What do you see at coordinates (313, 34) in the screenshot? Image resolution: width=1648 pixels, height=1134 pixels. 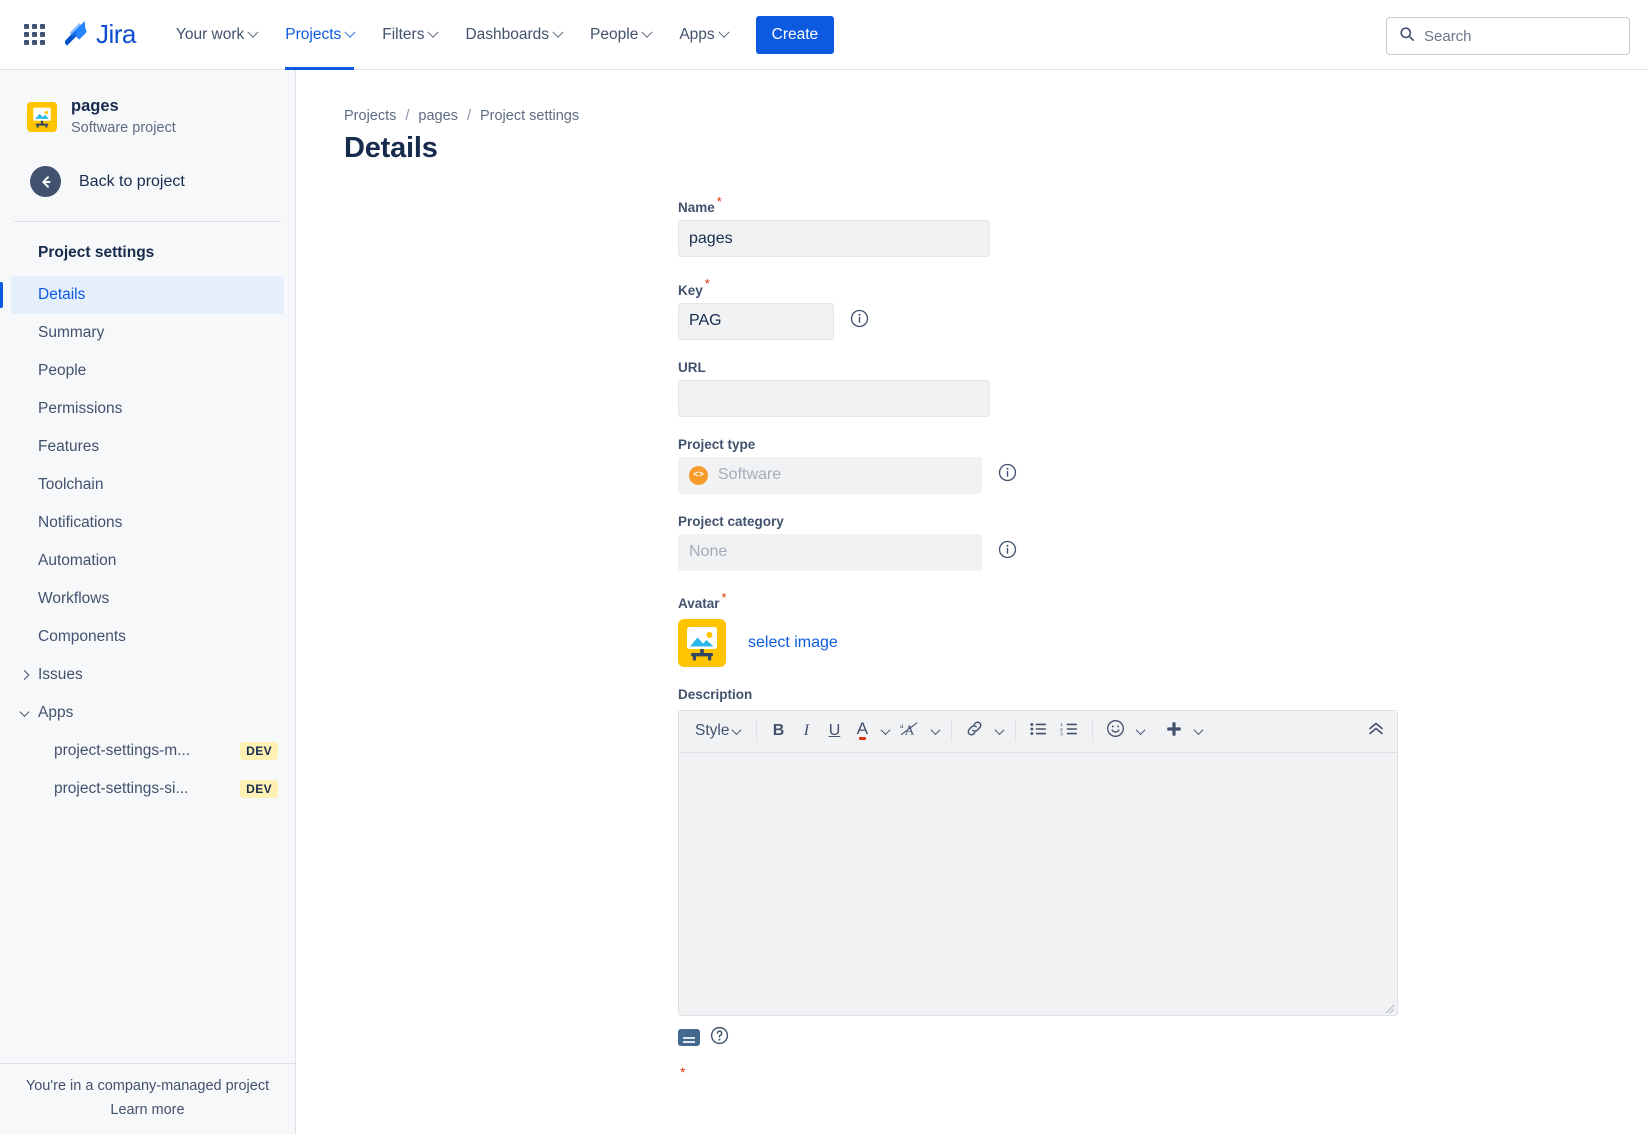 I see `nav-projects-label: Projects` at bounding box center [313, 34].